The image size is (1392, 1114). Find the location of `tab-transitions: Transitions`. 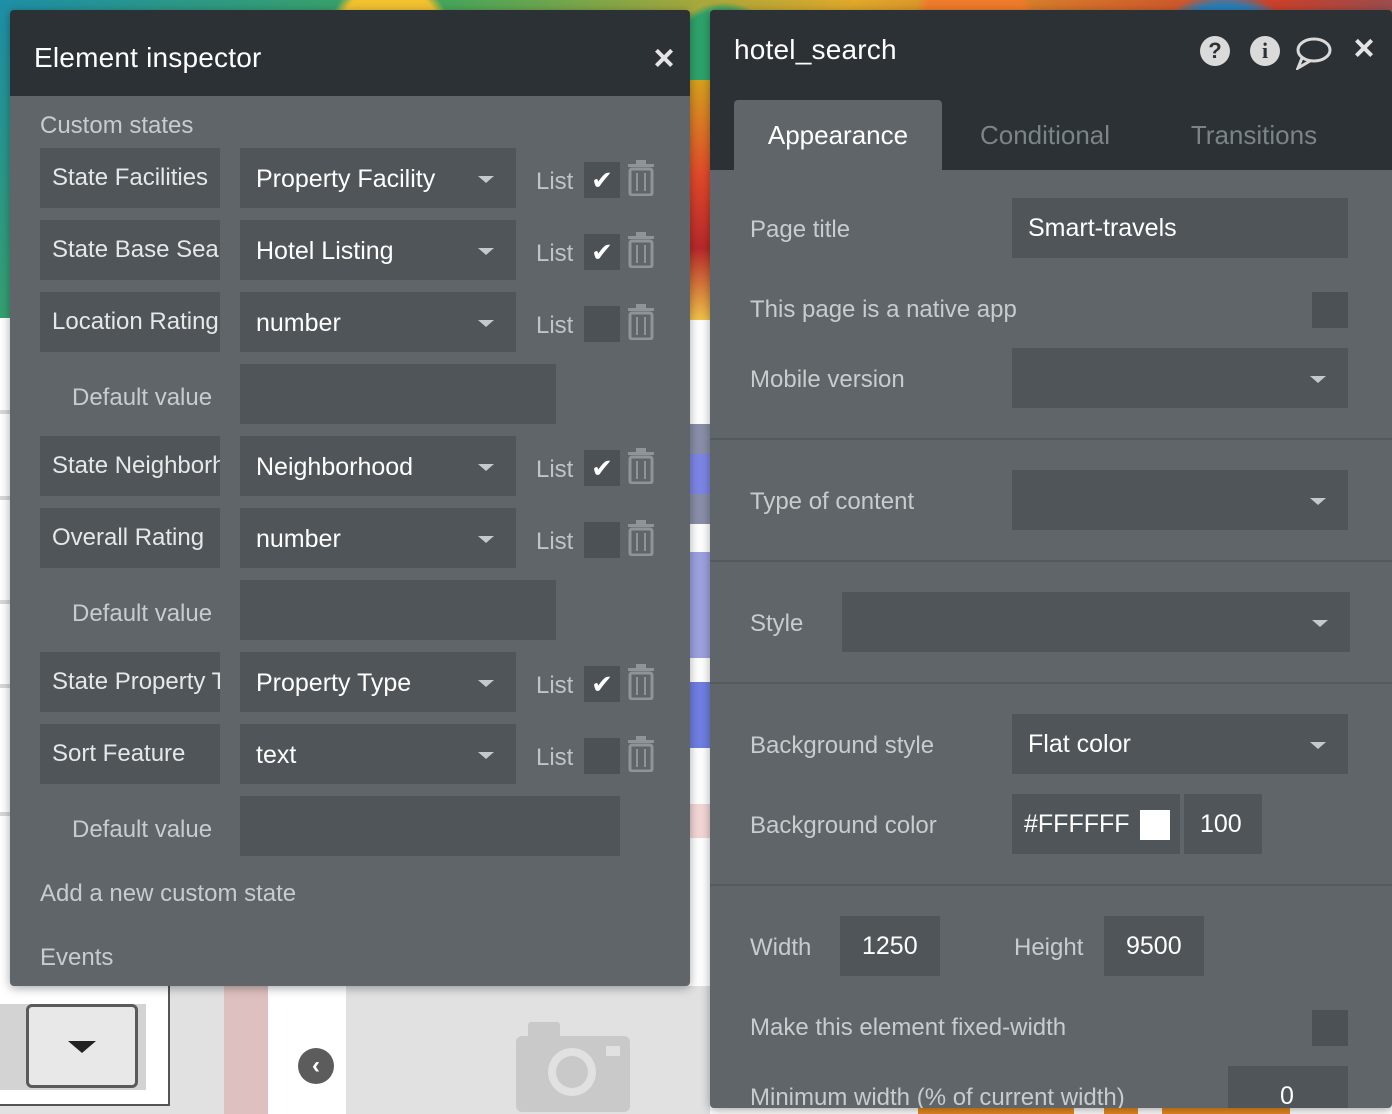

tab-transitions: Transitions is located at coordinates (1254, 135).